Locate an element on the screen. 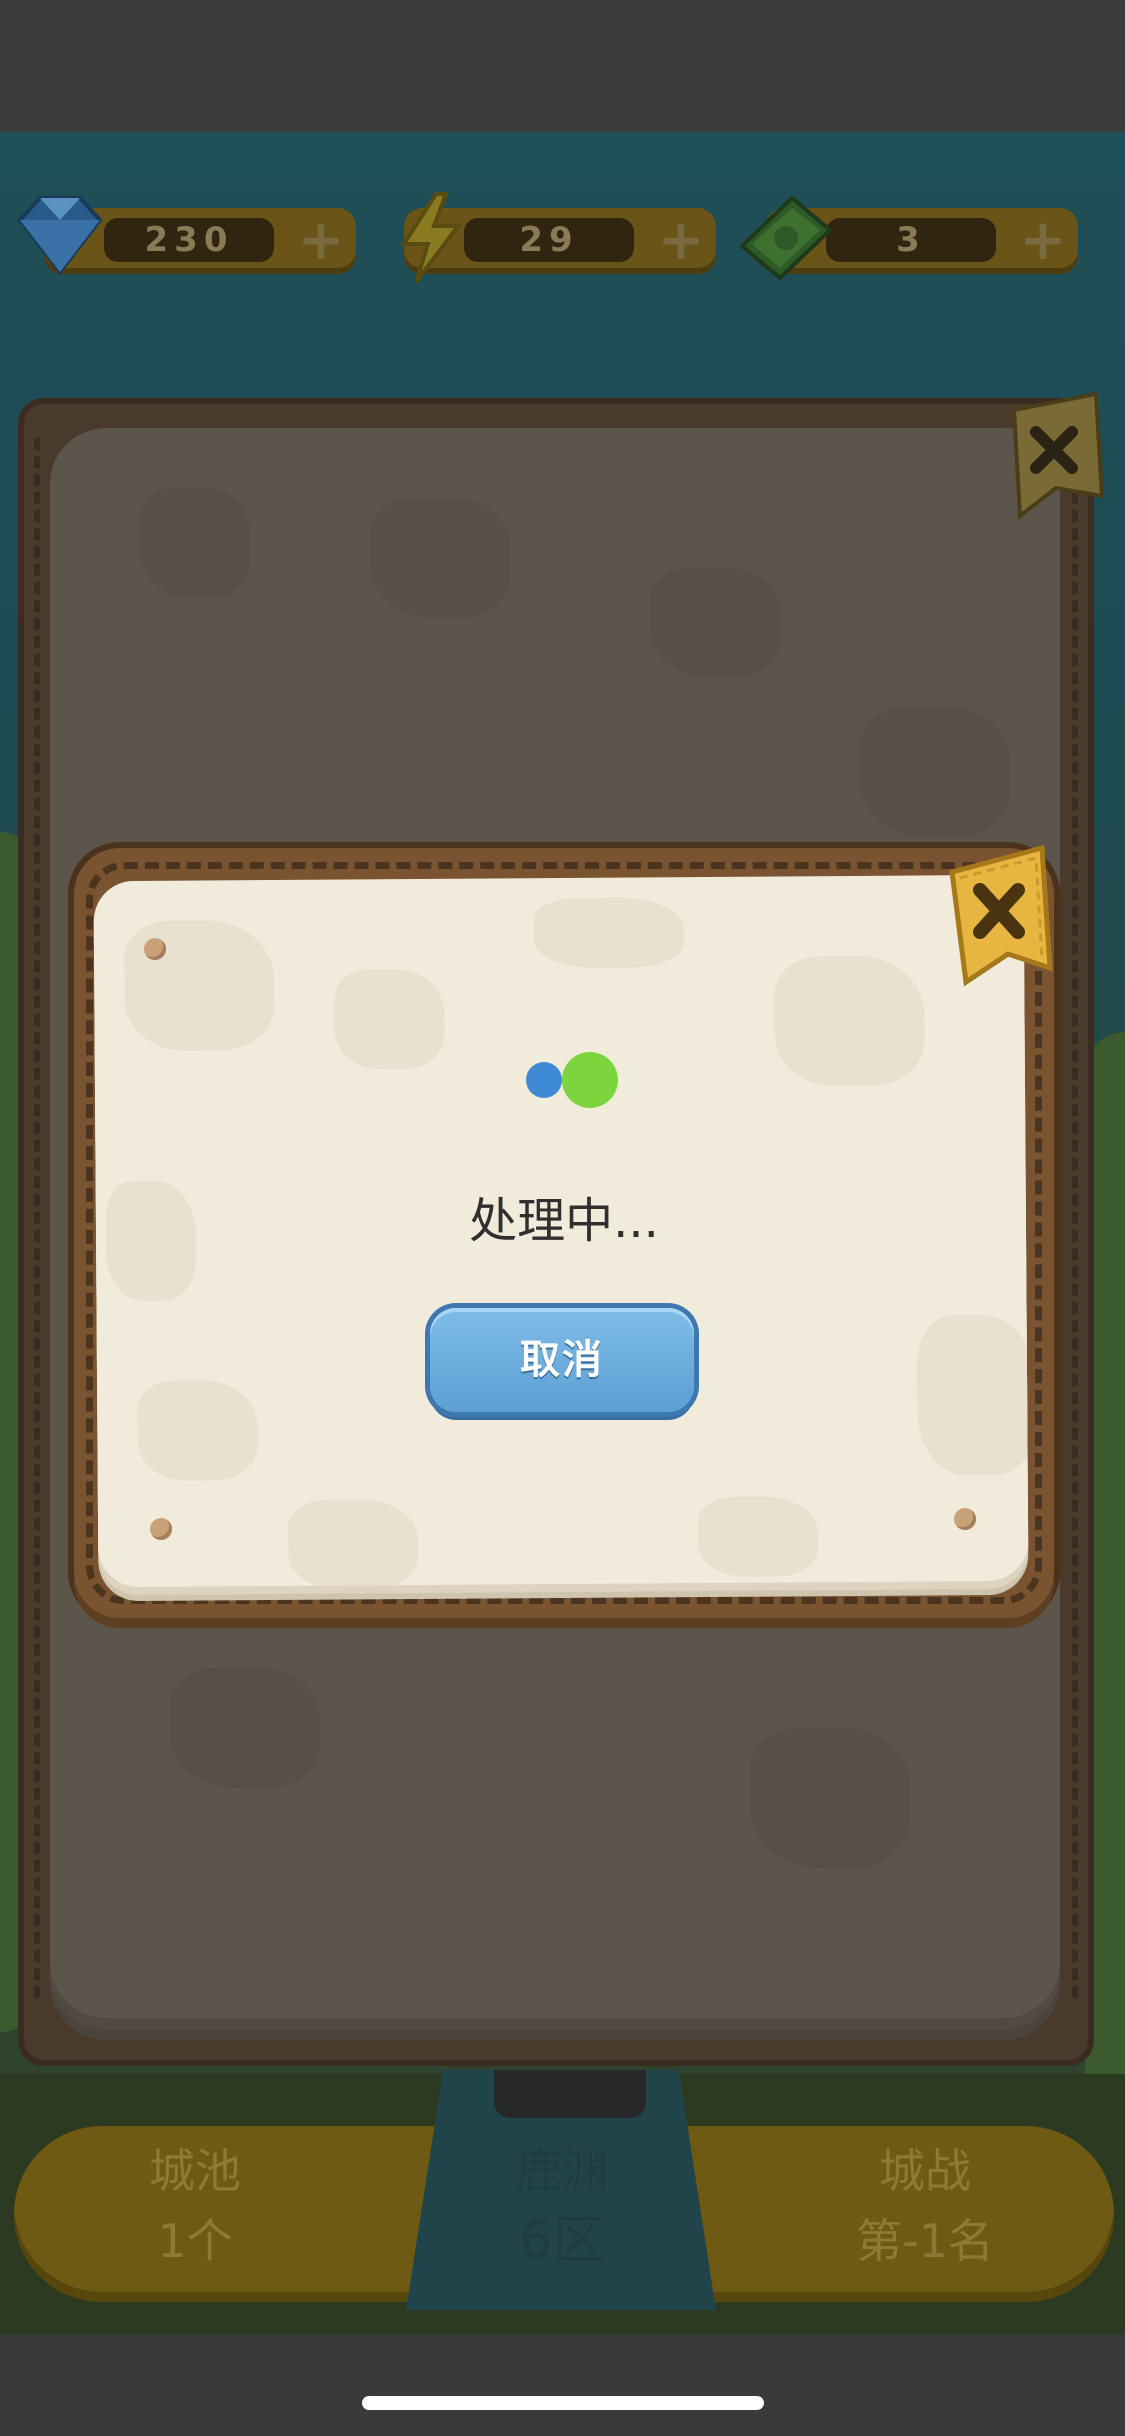 The height and width of the screenshot is (2436, 1125). lightning-icon is located at coordinates (431, 238).